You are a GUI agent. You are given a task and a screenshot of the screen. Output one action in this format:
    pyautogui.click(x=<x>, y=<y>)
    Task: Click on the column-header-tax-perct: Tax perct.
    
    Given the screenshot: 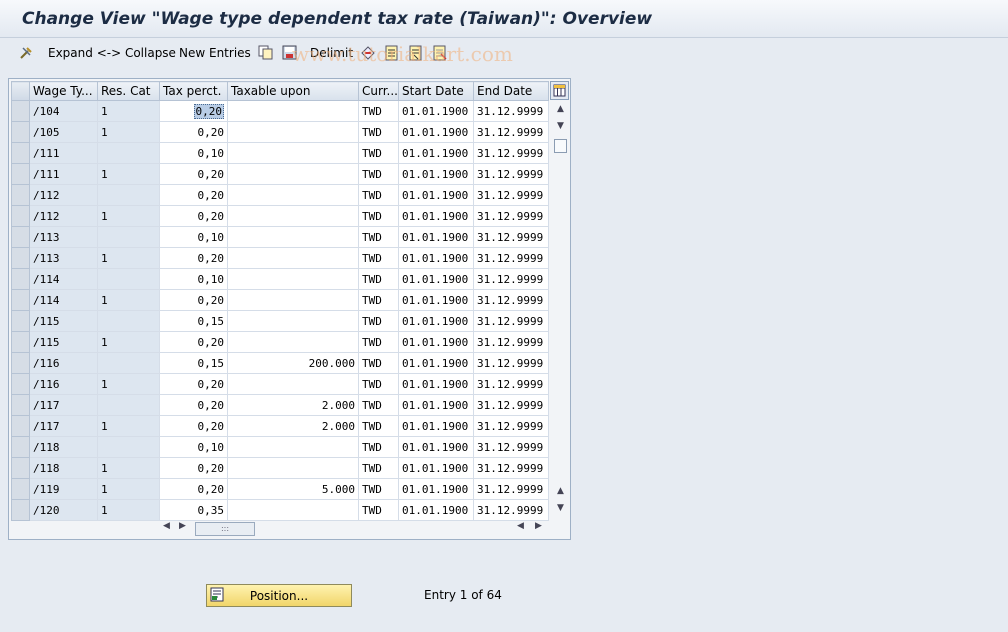 What is the action you would take?
    pyautogui.click(x=193, y=91)
    